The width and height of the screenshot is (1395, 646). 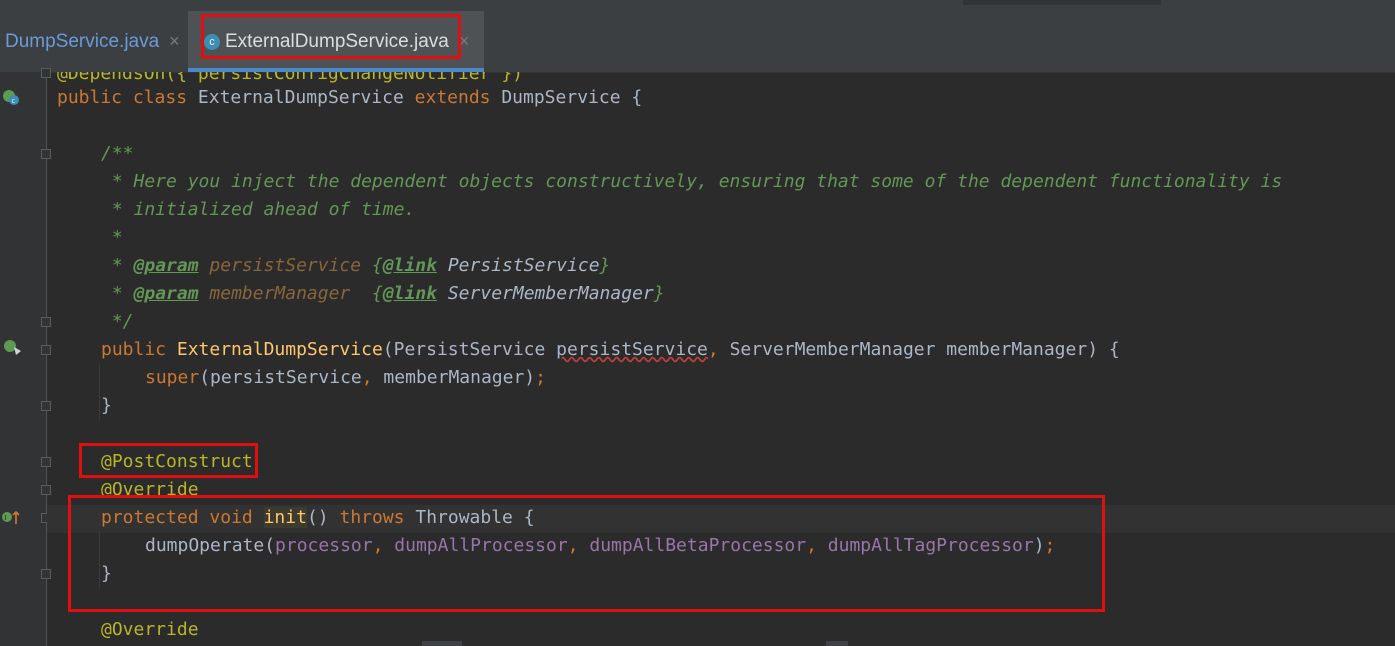 What do you see at coordinates (11, 520) in the screenshot?
I see `implements-method-icon: I` at bounding box center [11, 520].